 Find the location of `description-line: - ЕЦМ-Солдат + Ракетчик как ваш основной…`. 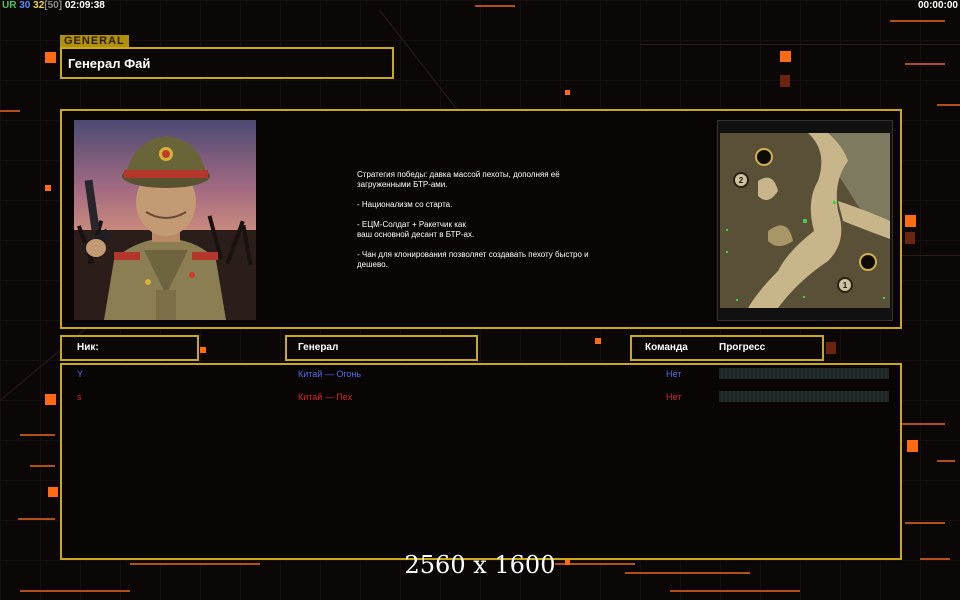

description-line: - ЕЦМ-Солдат + Ракетчик как ваш основной… is located at coordinates (416, 229).